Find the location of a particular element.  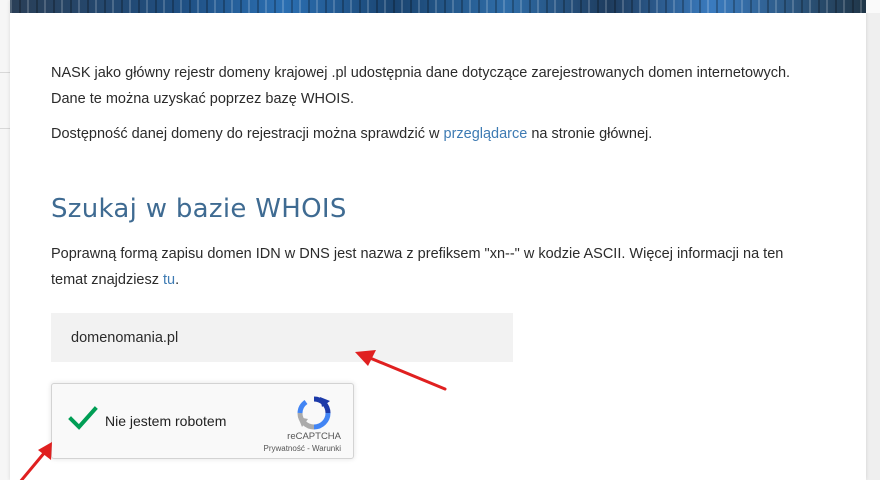

recaptcha-label: Nie jestem robotem is located at coordinates (166, 421).